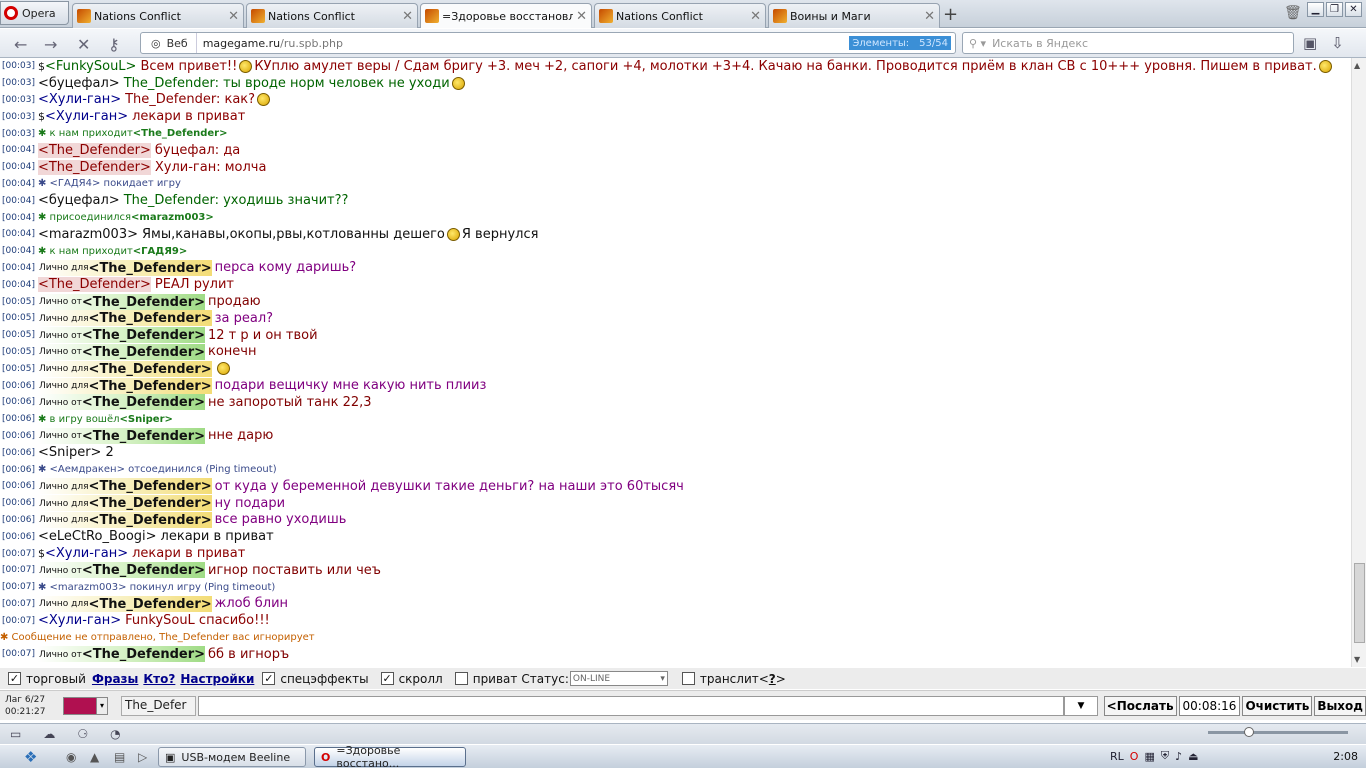  I want to click on opera-tray-icon: O, so click(1134, 756).